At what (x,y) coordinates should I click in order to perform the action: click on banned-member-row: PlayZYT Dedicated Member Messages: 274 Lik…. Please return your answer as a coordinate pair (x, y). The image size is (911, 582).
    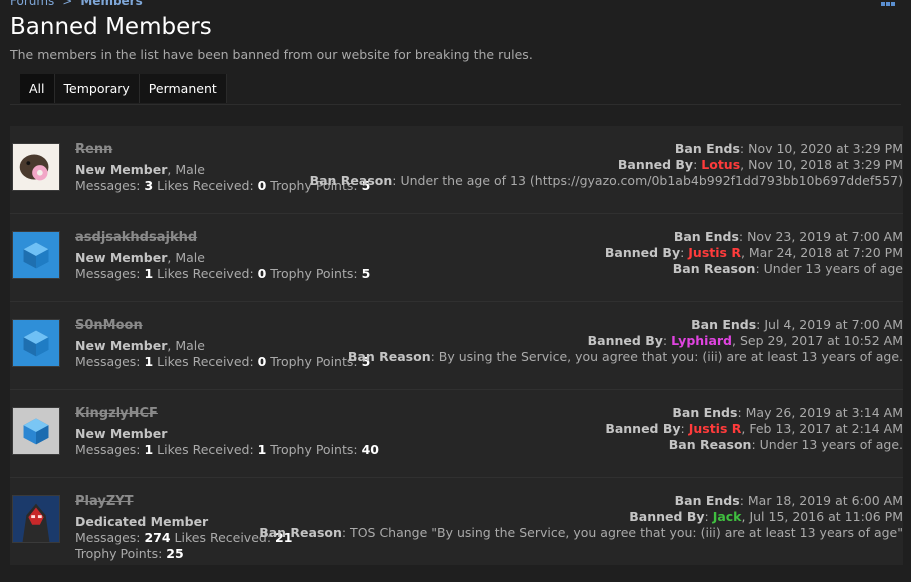
    Looking at the image, I should click on (456, 521).